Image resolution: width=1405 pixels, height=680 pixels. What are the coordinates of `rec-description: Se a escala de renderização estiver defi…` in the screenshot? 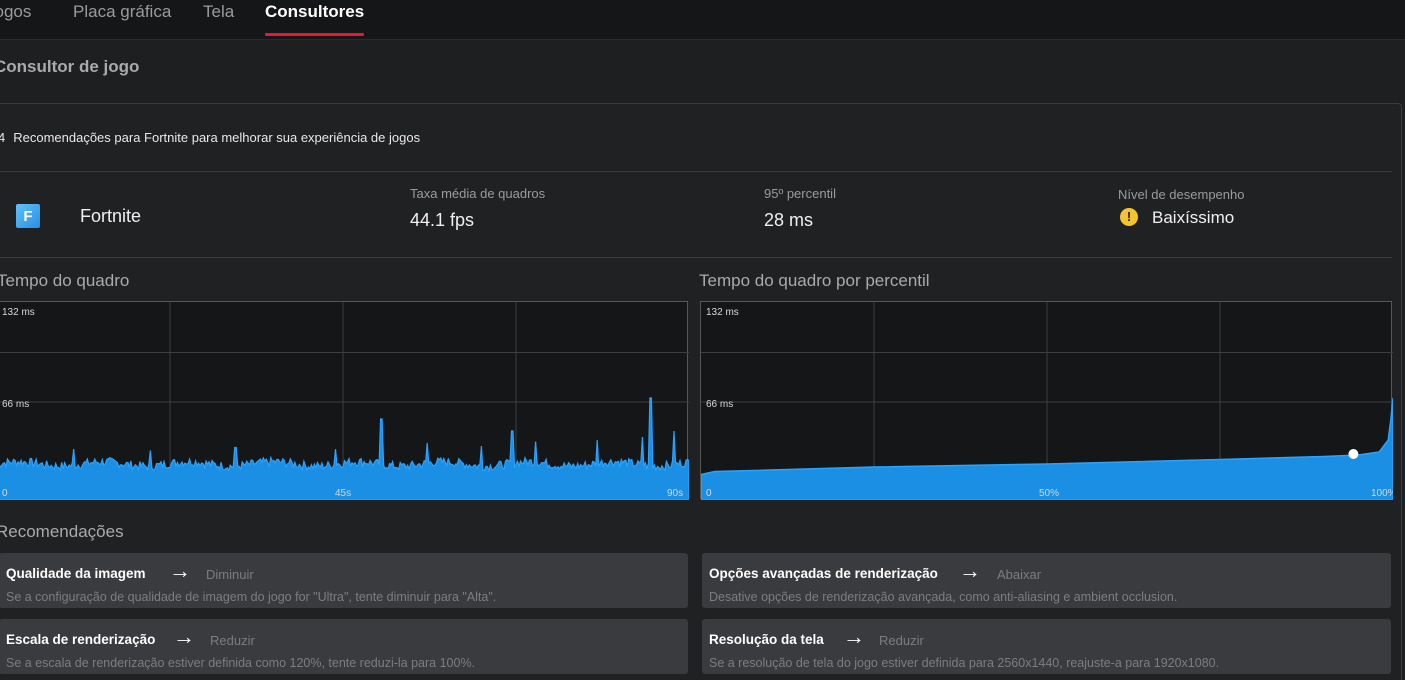 It's located at (241, 663).